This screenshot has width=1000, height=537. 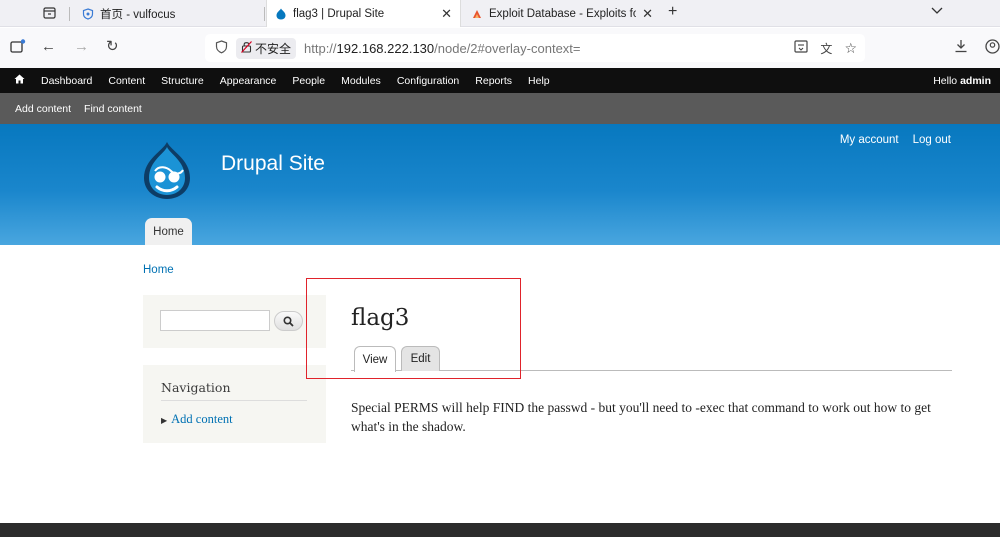 I want to click on navigation-add-content-link: ▶ Add content, so click(x=197, y=419).